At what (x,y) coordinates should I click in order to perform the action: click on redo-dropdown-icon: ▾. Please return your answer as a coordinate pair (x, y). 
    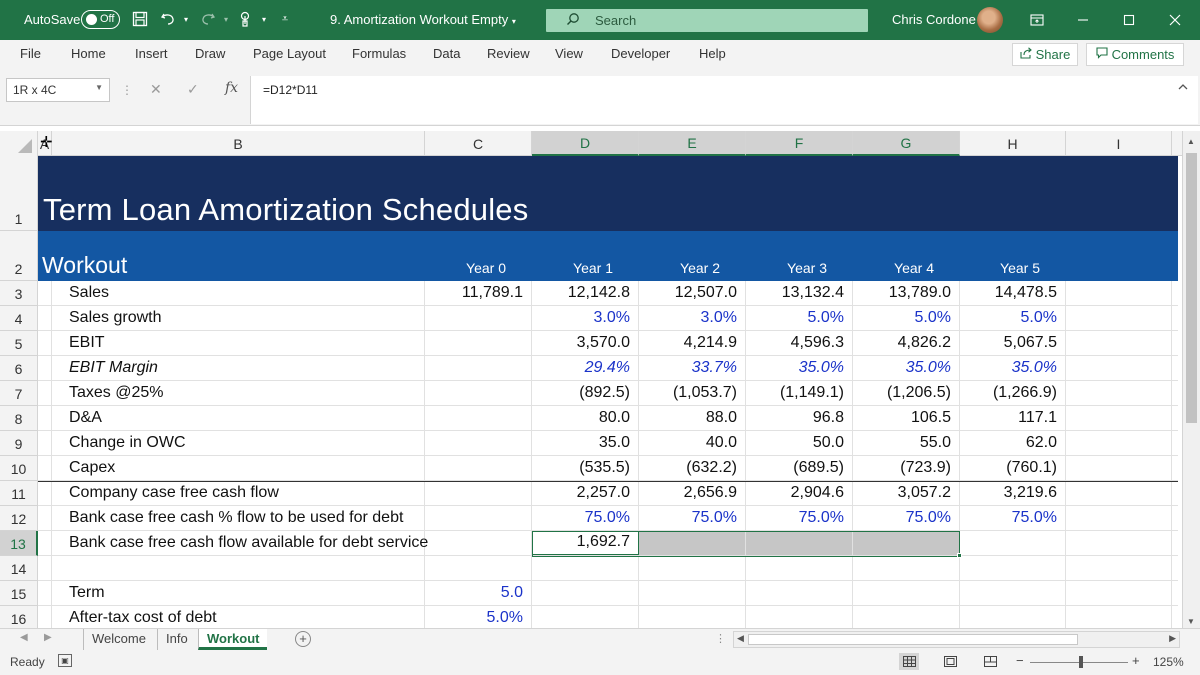
    Looking at the image, I should click on (226, 19).